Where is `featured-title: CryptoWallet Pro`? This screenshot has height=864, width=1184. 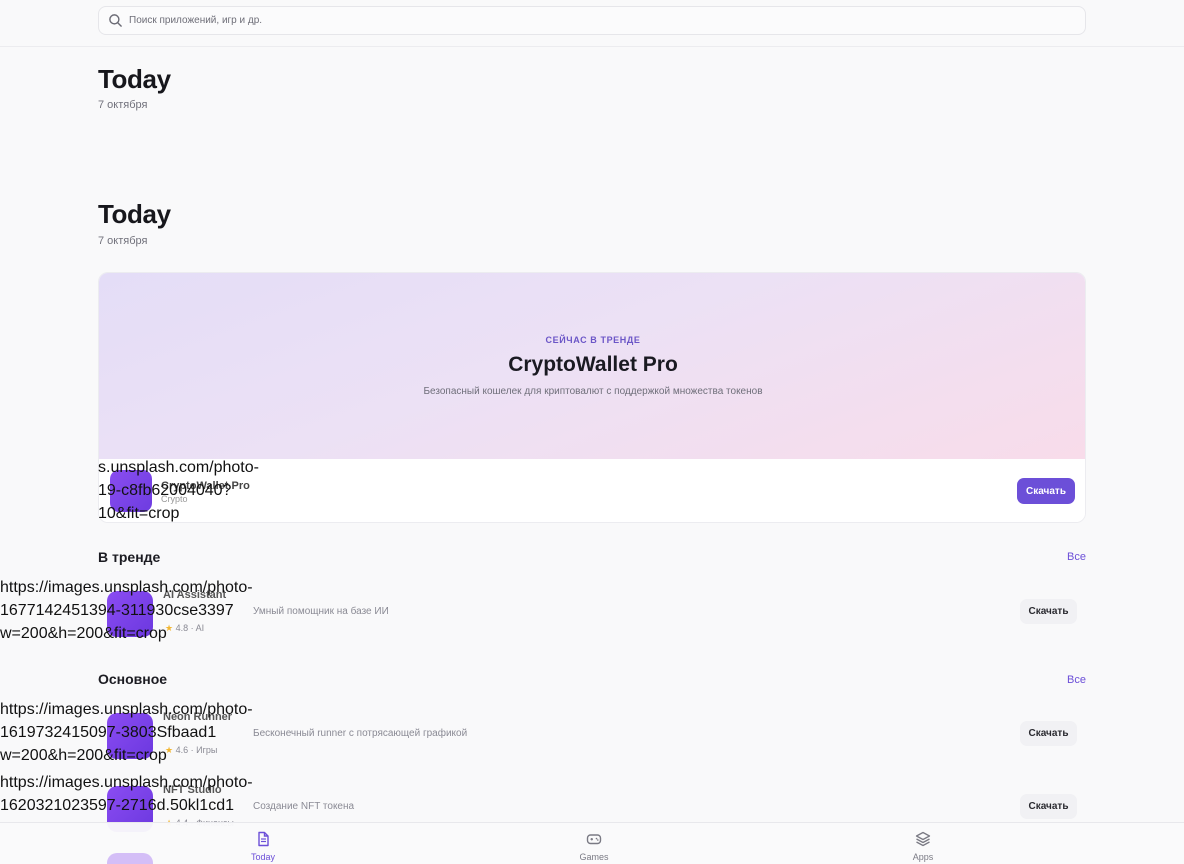 featured-title: CryptoWallet Pro is located at coordinates (593, 364).